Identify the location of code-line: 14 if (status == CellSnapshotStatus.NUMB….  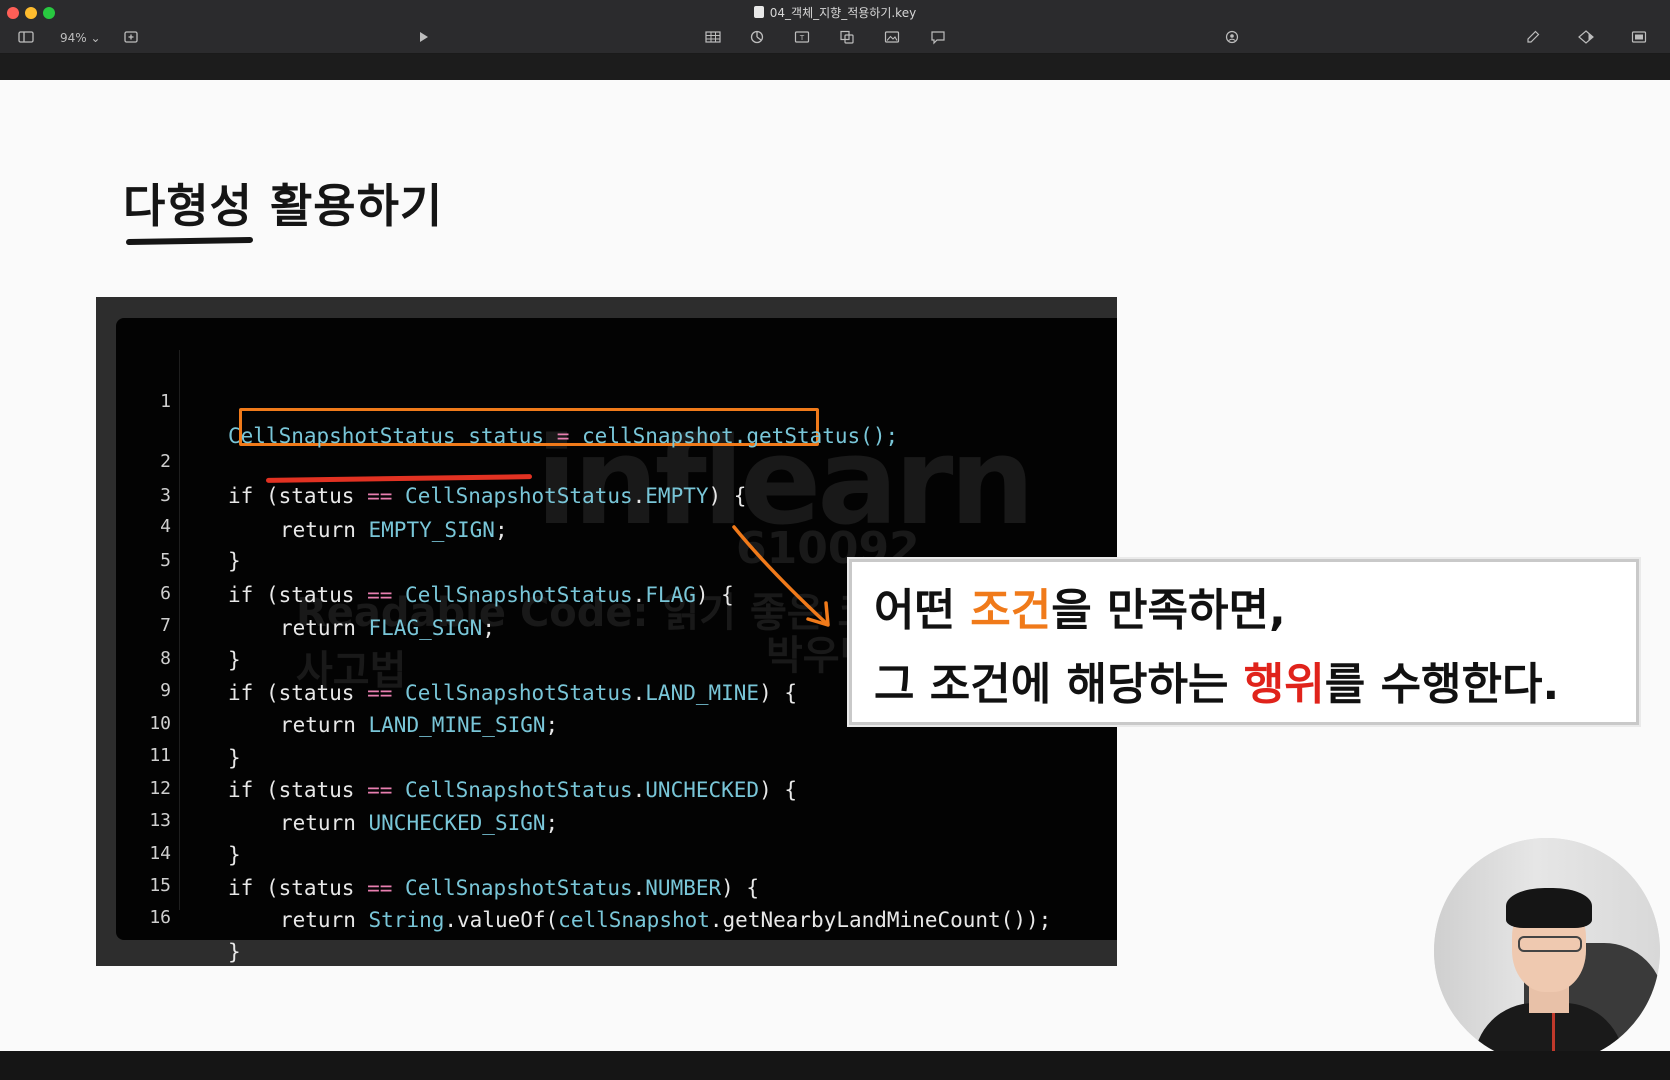
(616, 851).